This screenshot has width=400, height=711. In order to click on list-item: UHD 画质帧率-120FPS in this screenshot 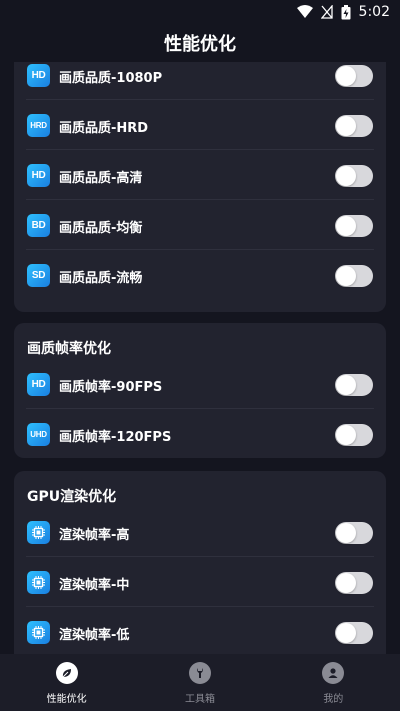, I will do `click(200, 434)`.